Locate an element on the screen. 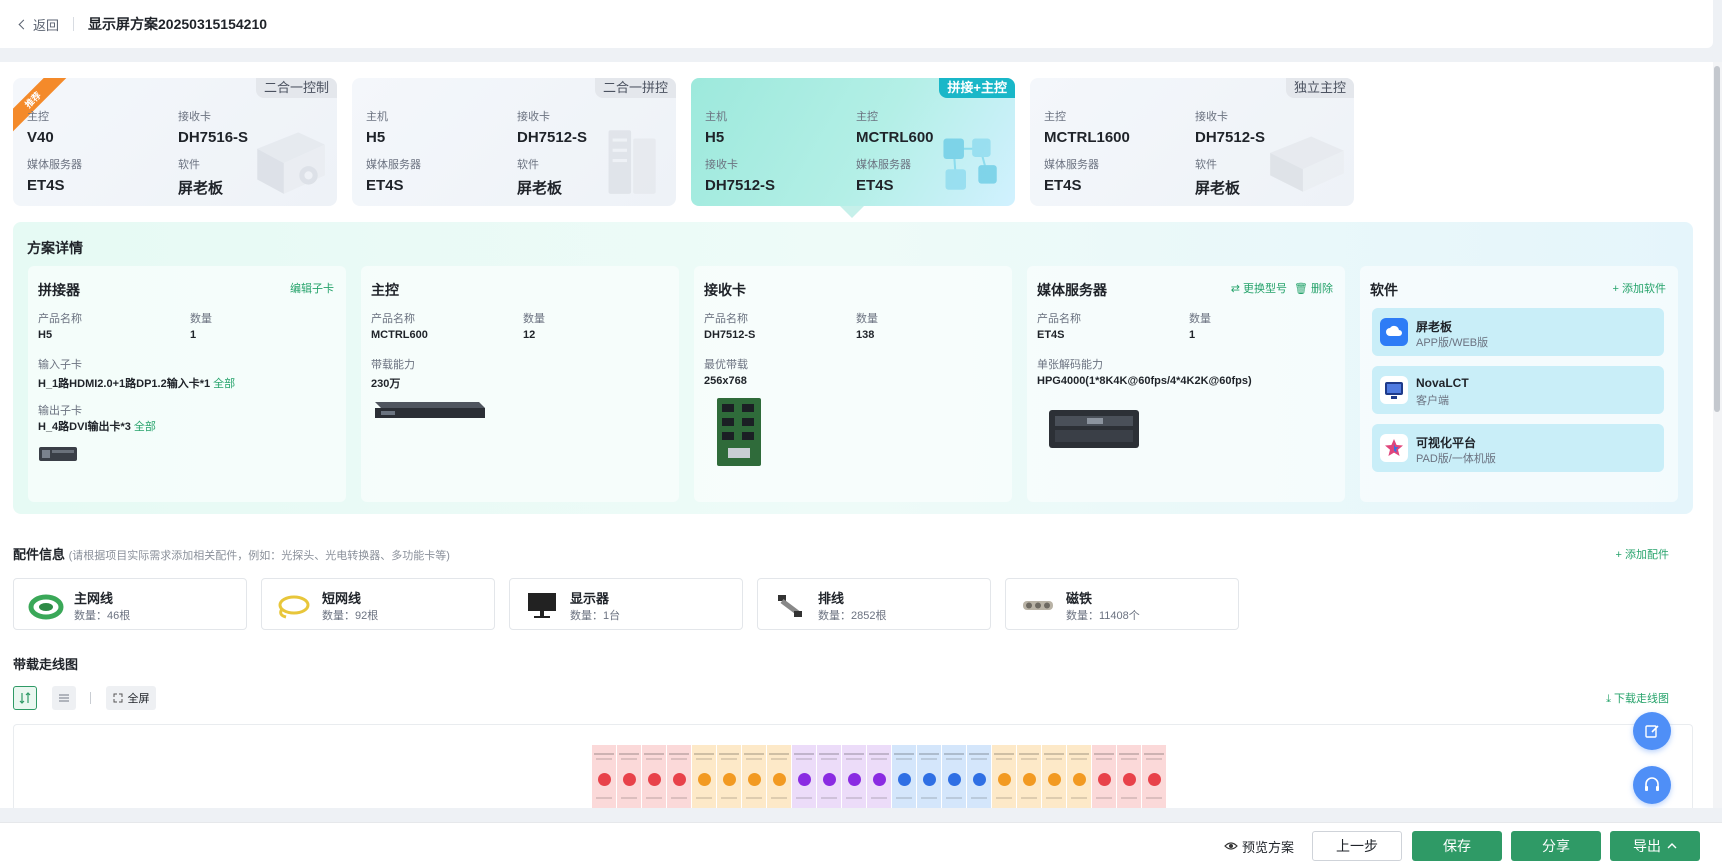  delete-button: 🗑 删除 is located at coordinates (1313, 288).